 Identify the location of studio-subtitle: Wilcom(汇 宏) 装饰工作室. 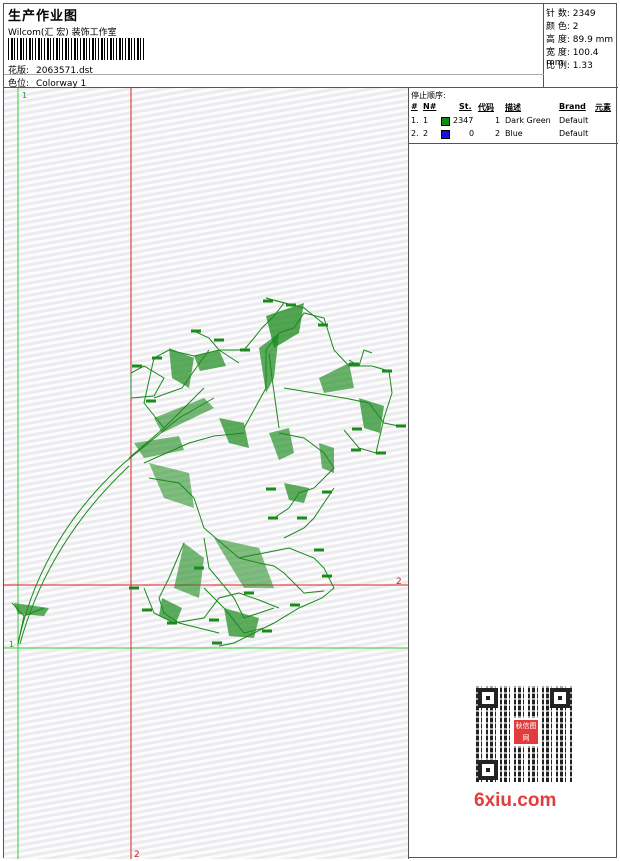
(62, 33).